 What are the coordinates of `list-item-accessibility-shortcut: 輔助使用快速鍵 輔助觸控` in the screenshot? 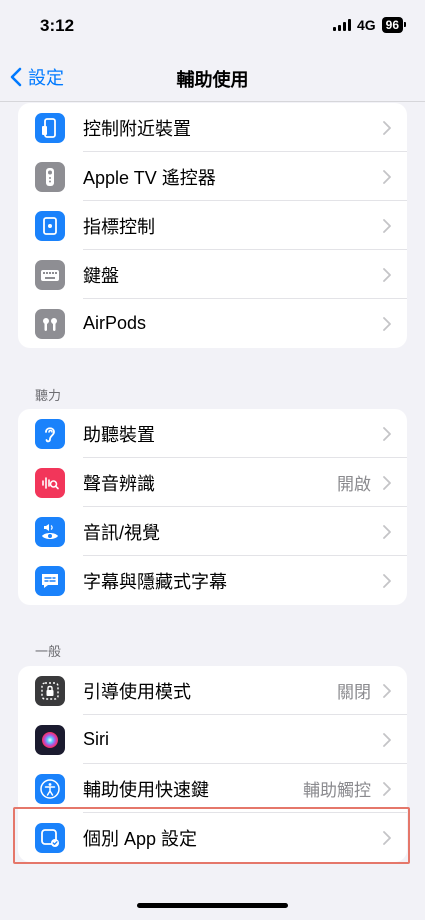 It's located at (212, 788).